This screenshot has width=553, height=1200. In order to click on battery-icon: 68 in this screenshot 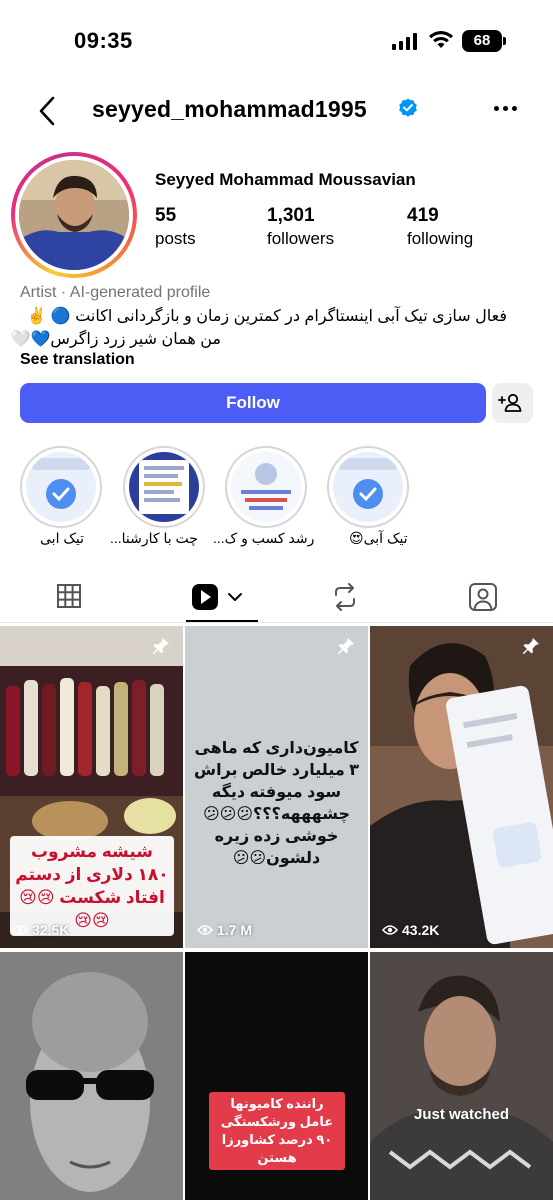, I will do `click(484, 41)`.